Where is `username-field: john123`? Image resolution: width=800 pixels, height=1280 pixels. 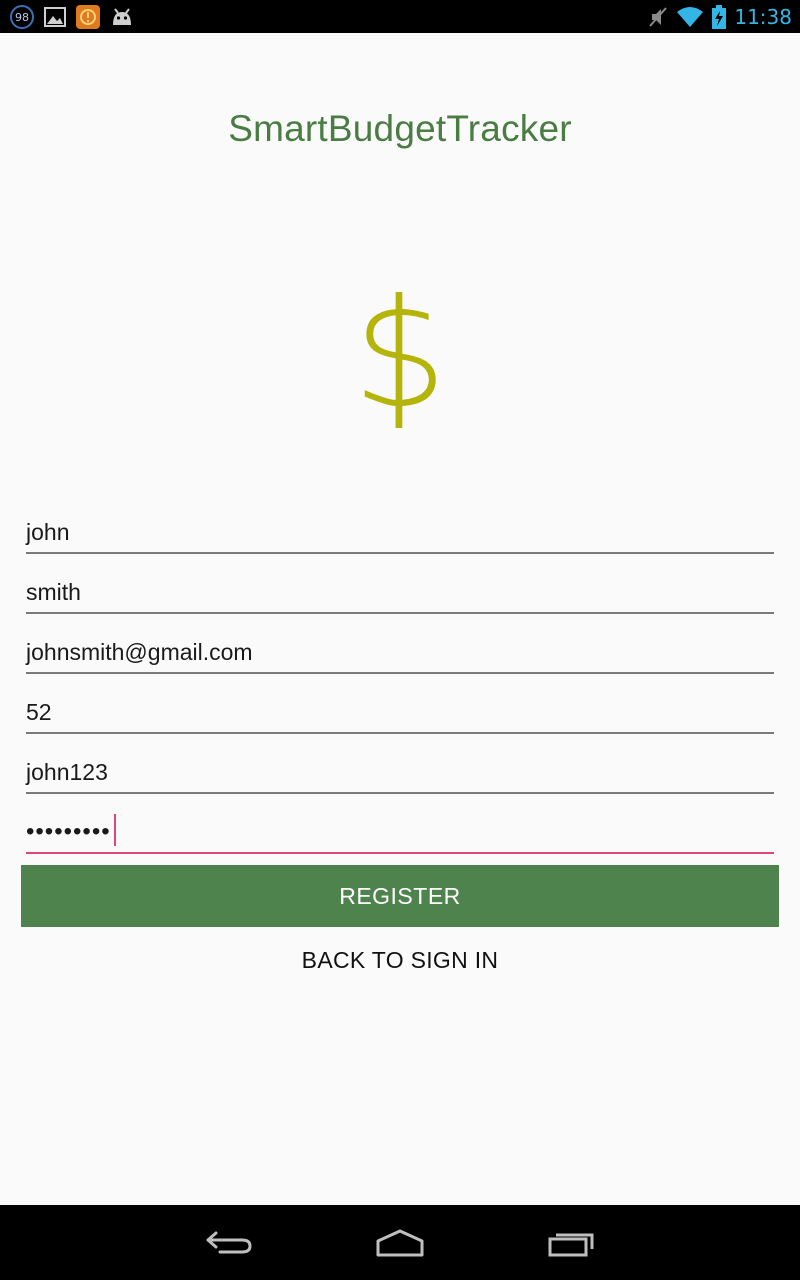 username-field: john123 is located at coordinates (400, 764).